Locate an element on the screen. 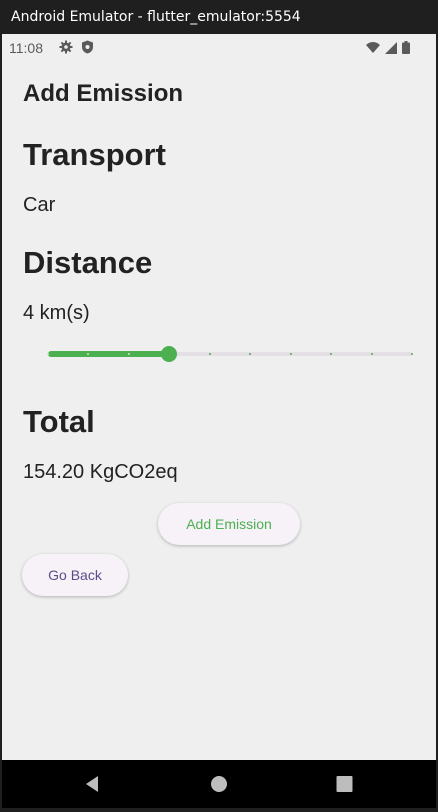 The image size is (438, 812). wifi-icon is located at coordinates (373, 49).